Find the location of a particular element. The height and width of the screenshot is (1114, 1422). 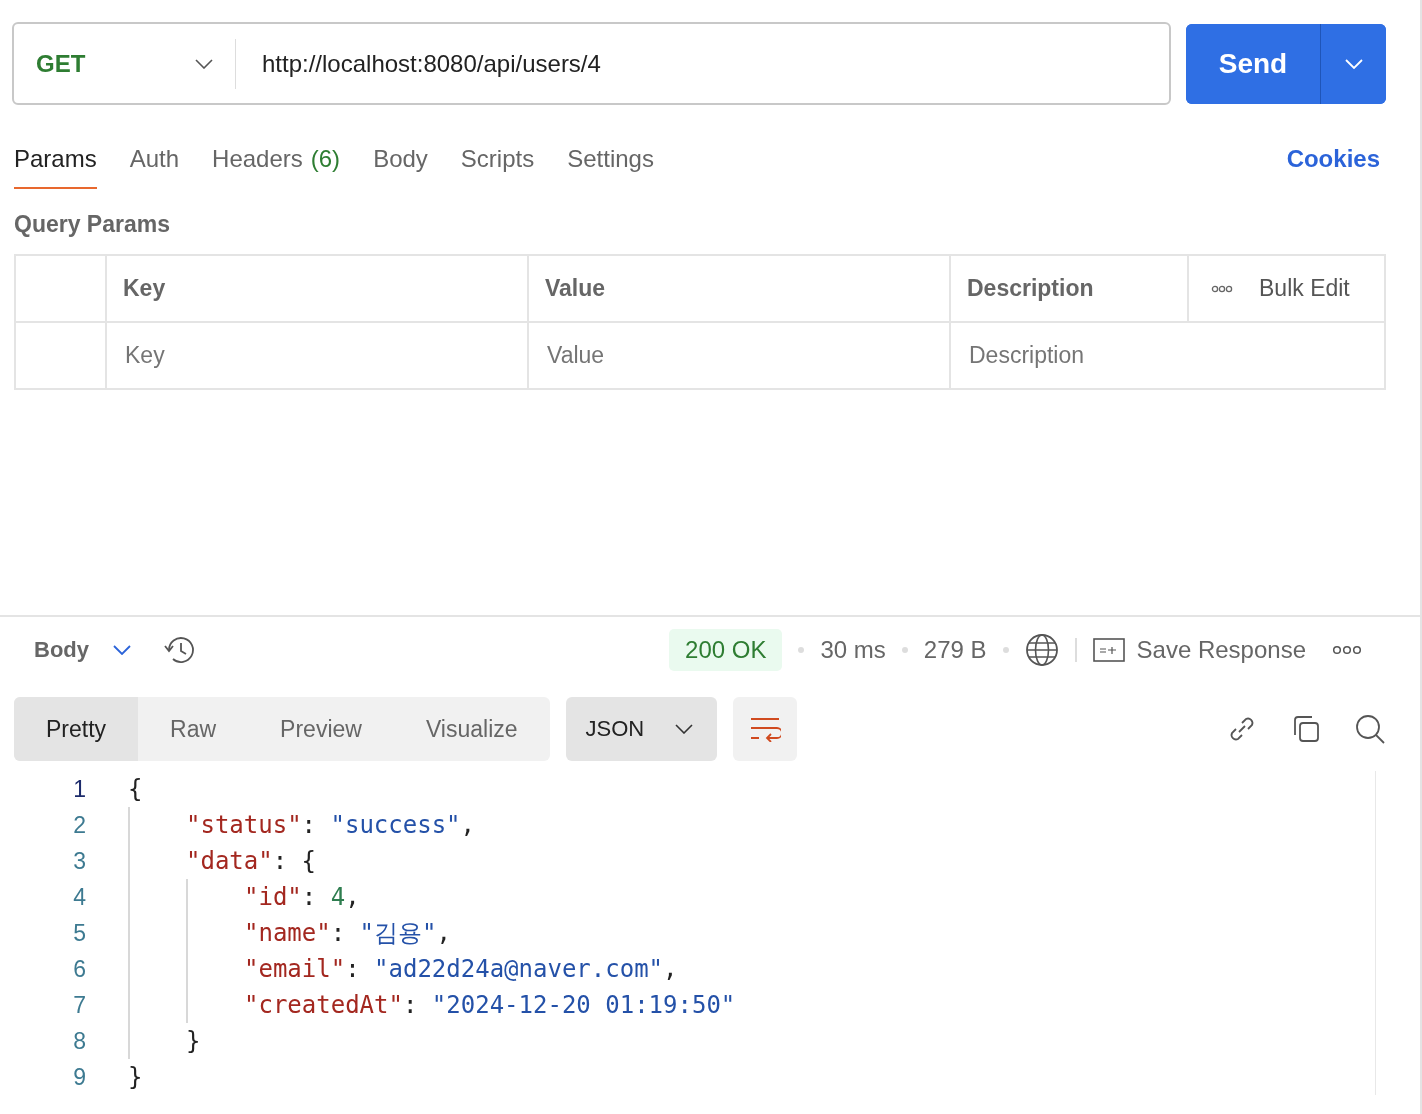

param-input: Description is located at coordinates (1167, 355).